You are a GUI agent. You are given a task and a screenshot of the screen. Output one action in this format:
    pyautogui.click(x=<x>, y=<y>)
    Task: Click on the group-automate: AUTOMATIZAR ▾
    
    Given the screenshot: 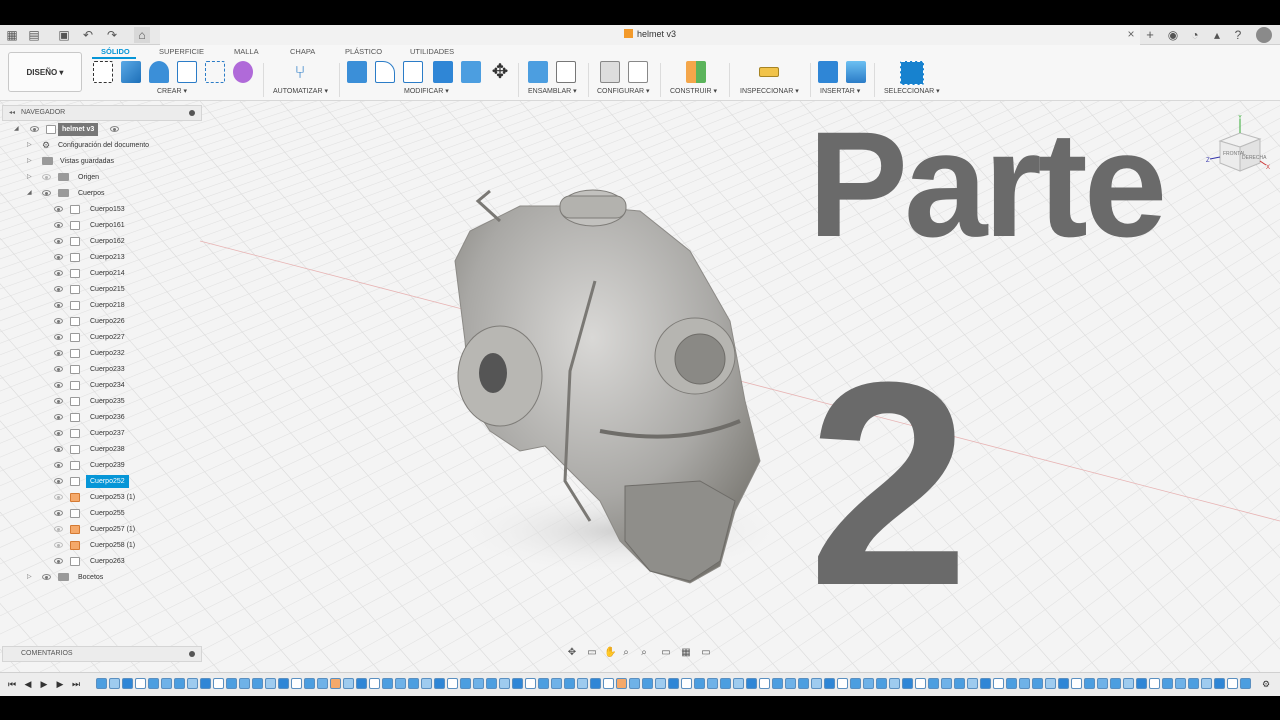 What is the action you would take?
    pyautogui.click(x=300, y=91)
    